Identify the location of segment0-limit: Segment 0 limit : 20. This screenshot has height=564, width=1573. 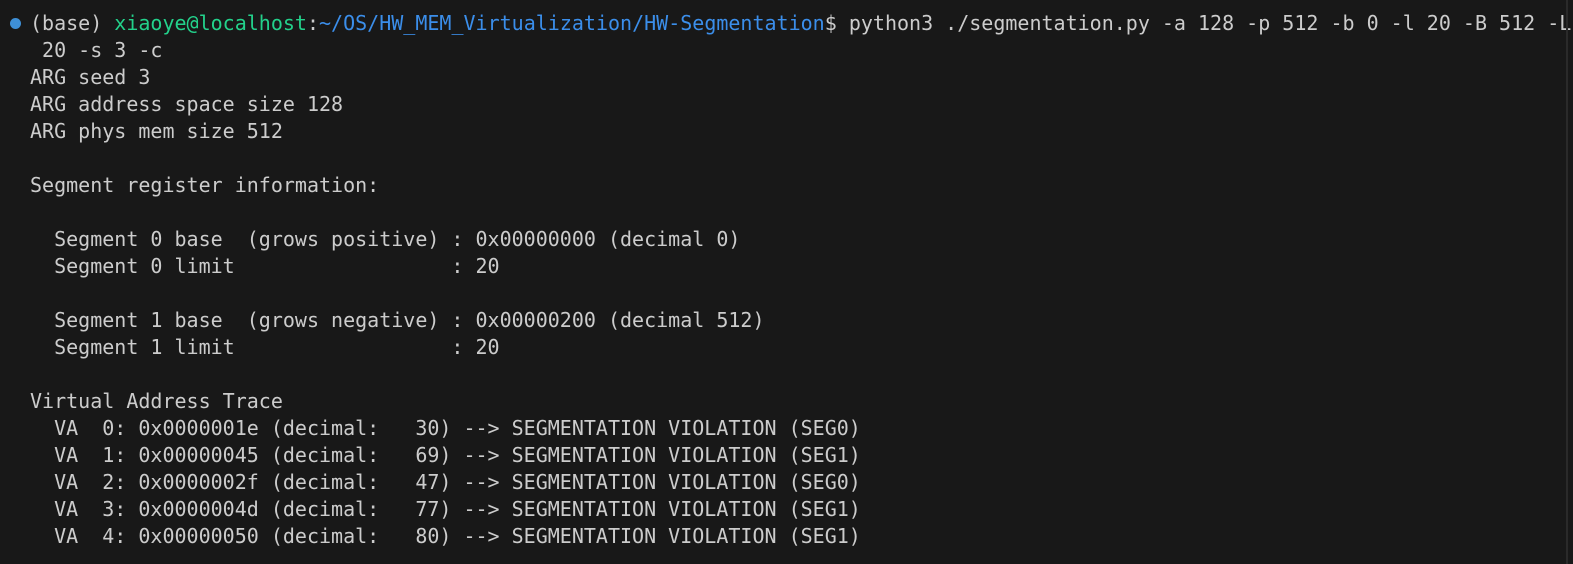
(265, 266).